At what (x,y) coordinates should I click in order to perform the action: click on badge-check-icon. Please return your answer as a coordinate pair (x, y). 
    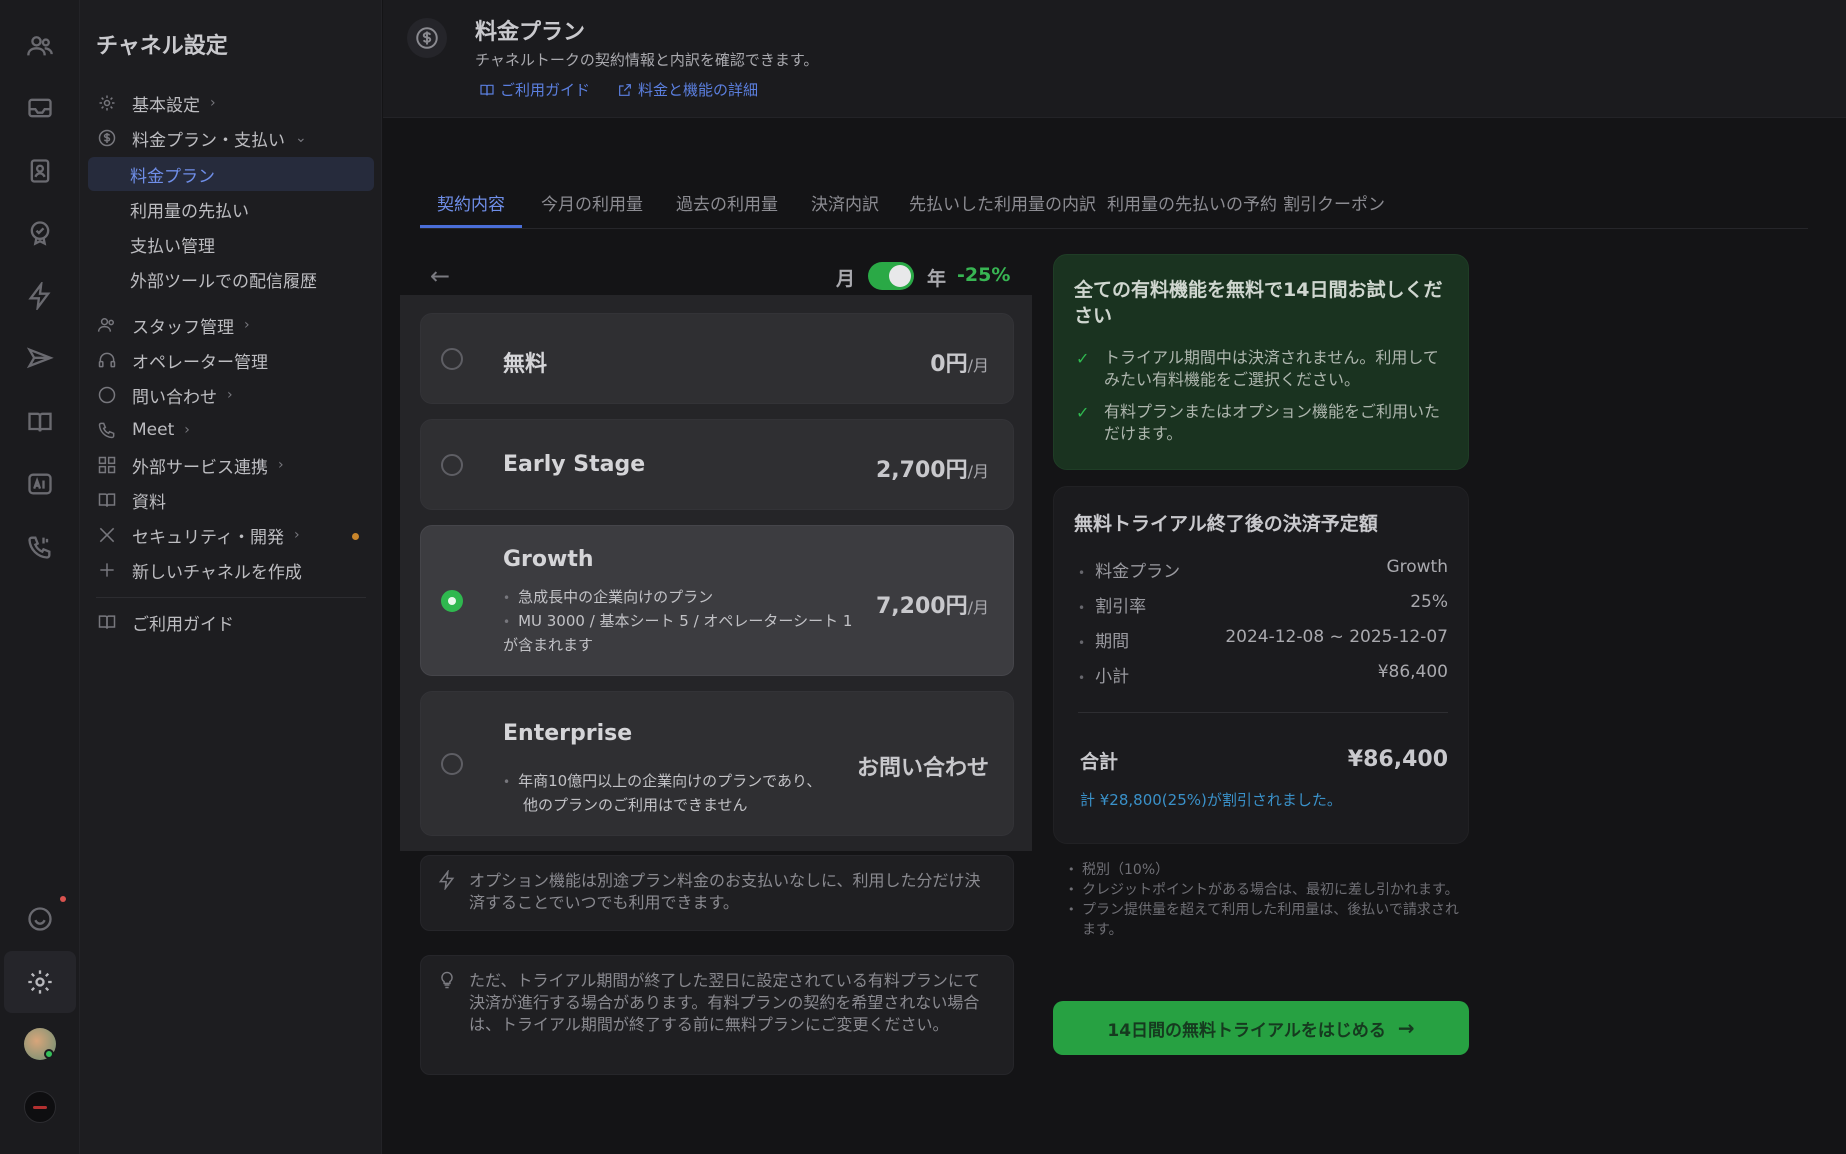
    Looking at the image, I should click on (40, 233).